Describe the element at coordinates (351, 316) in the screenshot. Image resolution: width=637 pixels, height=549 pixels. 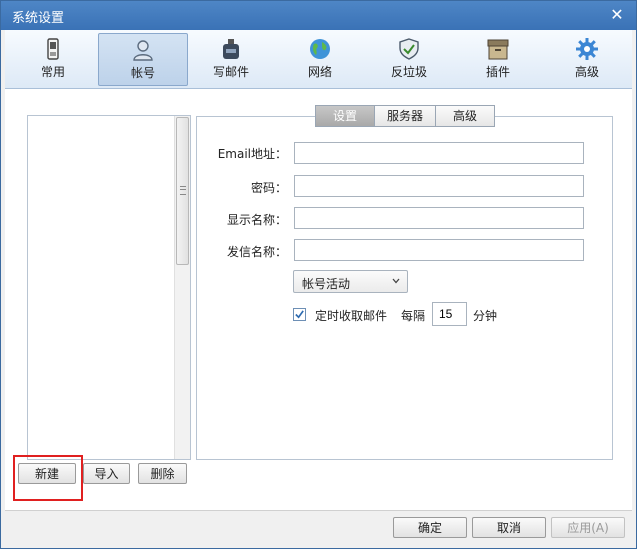
I see `auto-check-label: 定时收取邮件` at that location.